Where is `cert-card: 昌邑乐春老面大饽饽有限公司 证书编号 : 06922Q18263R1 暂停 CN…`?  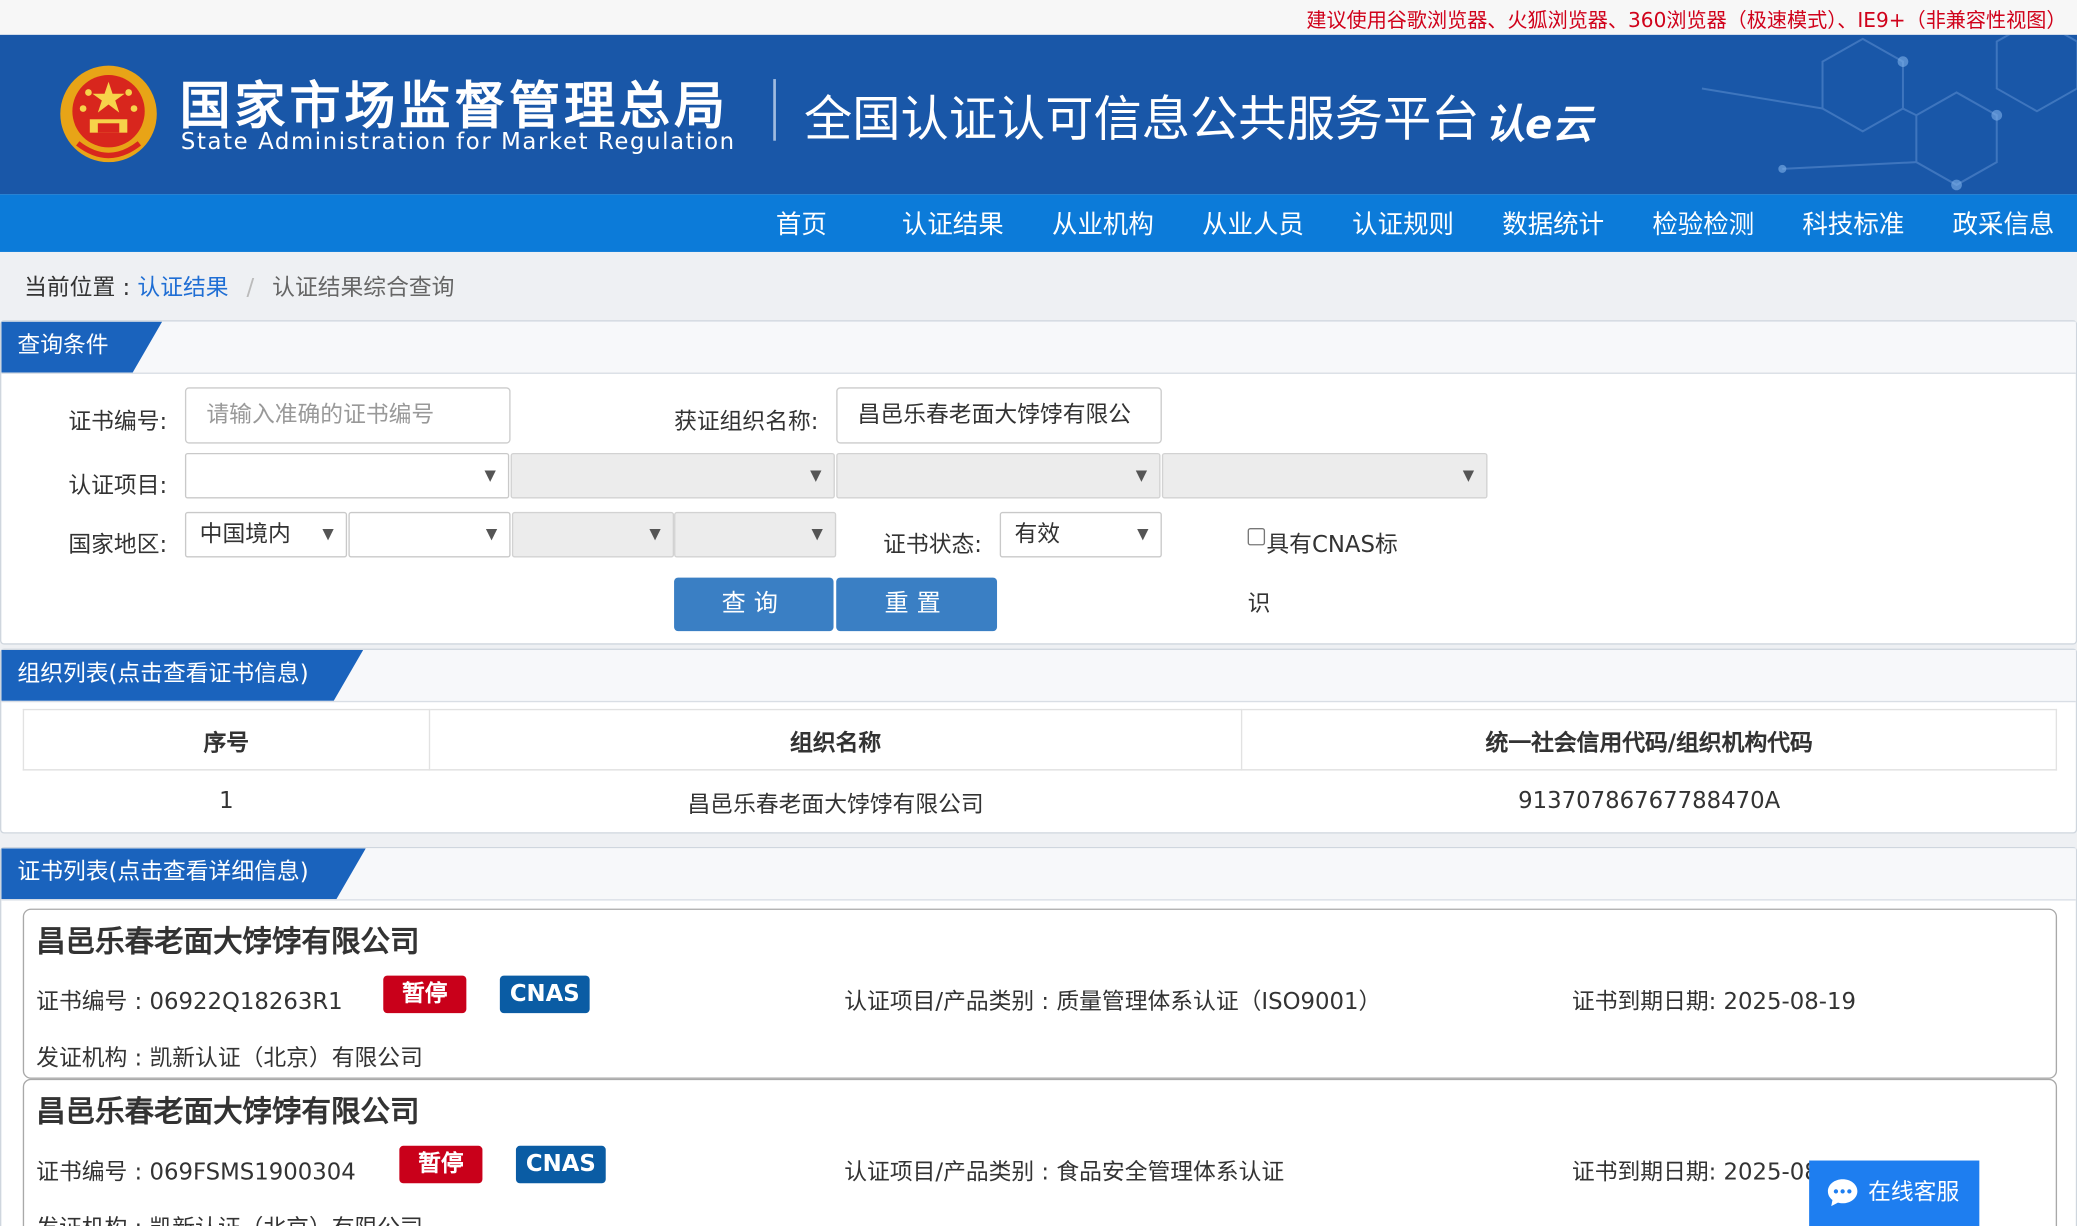
cert-card: 昌邑乐春老面大饽饽有限公司 证书编号 : 06922Q18263R1 暂停 CN… is located at coordinates (1040, 993).